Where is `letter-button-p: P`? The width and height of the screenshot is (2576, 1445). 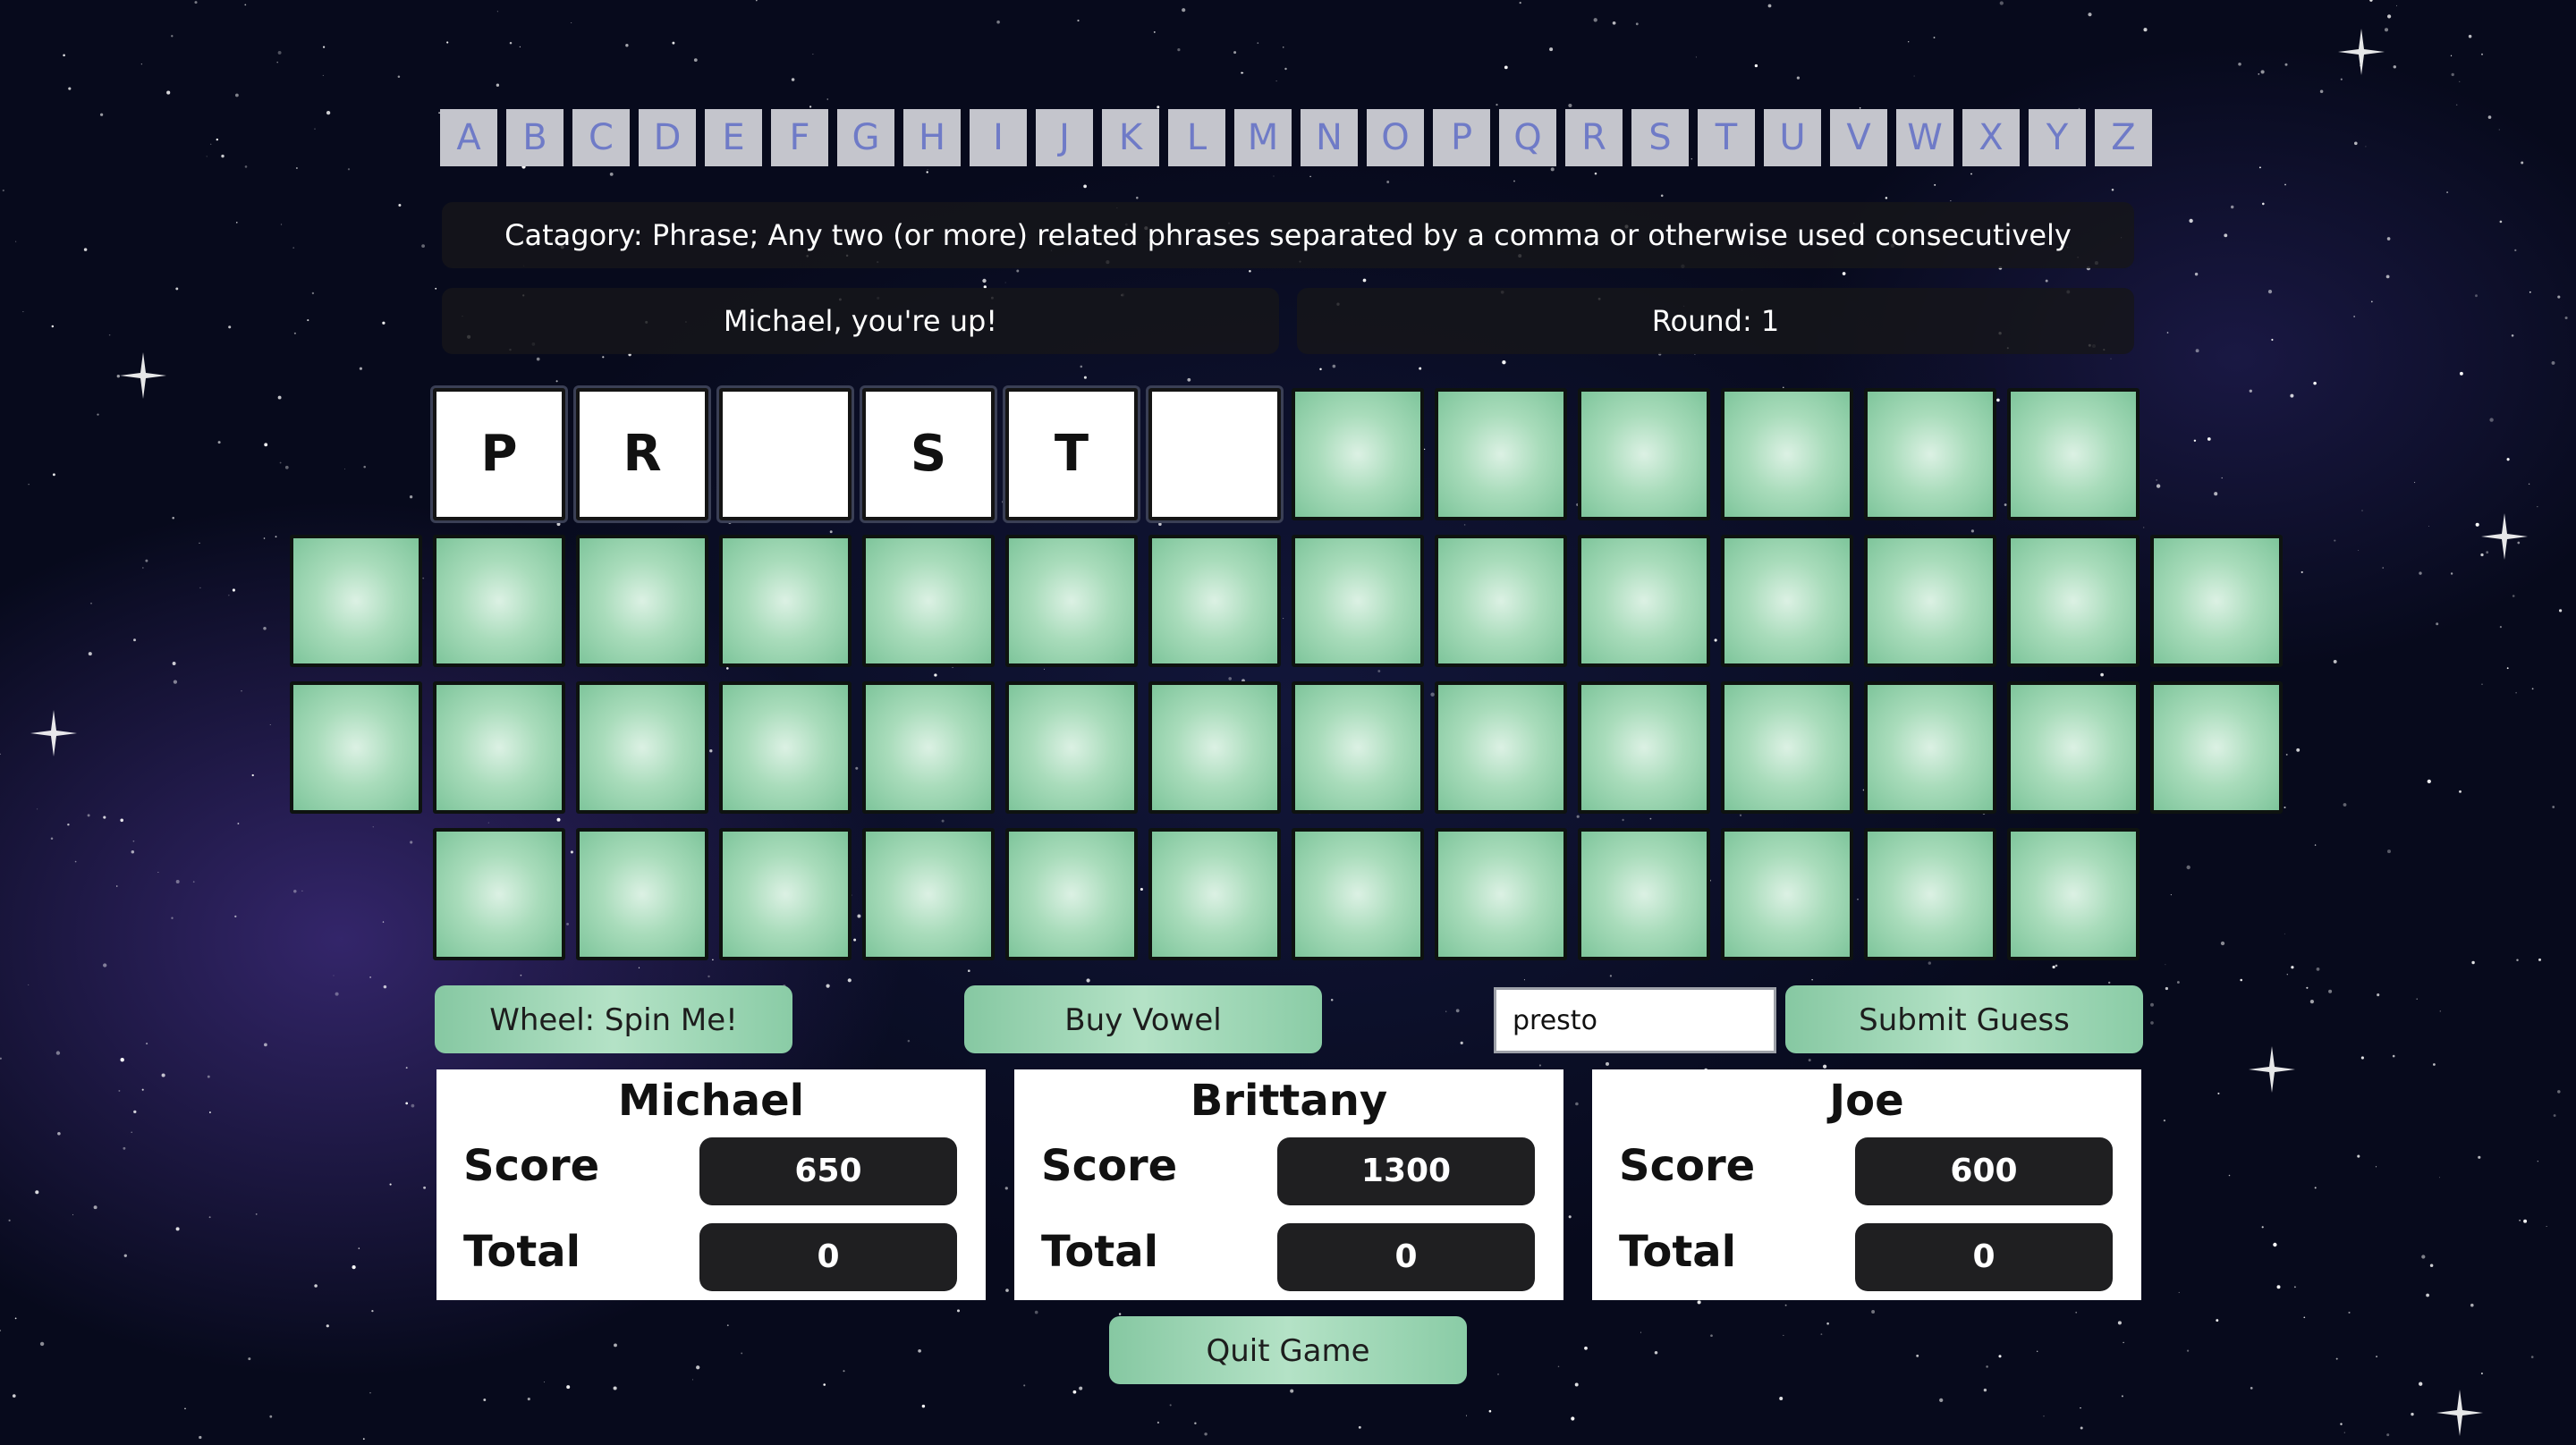
letter-button-p: P is located at coordinates (1461, 137).